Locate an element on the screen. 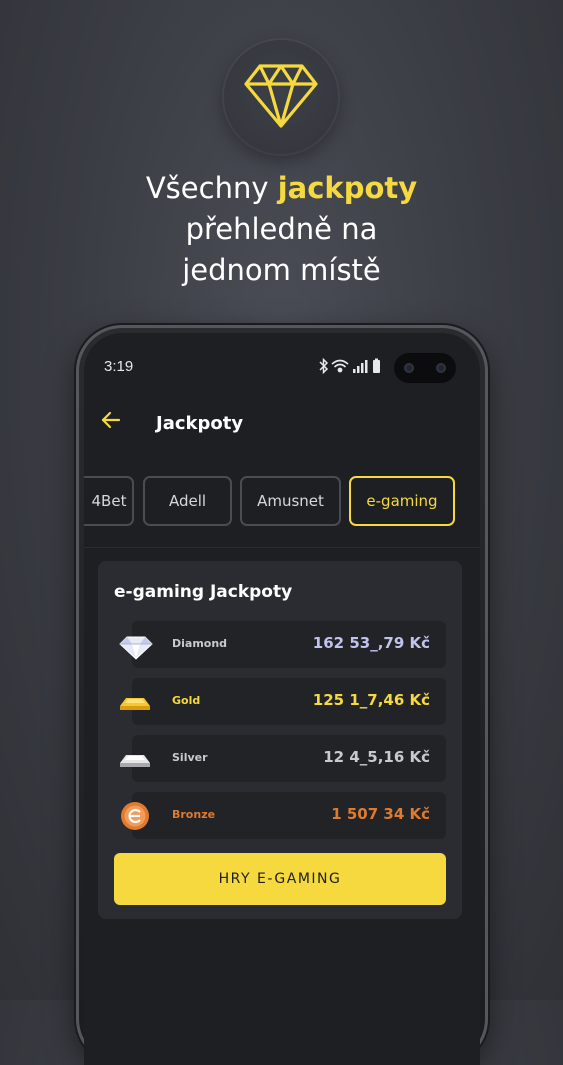  hero-diamond-badge is located at coordinates (281, 97).